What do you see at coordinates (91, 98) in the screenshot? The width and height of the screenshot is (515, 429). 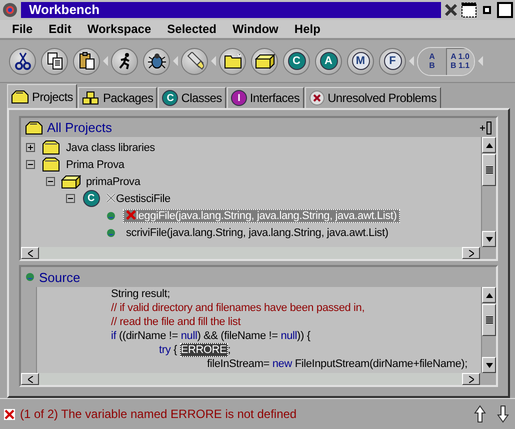 I see `packages-icon` at bounding box center [91, 98].